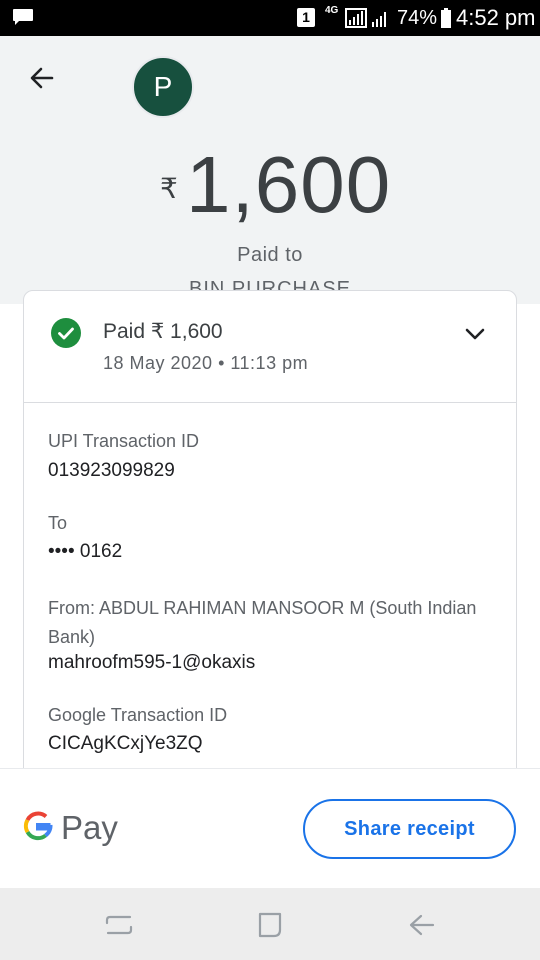  I want to click on system-navigation-bar, so click(270, 924).